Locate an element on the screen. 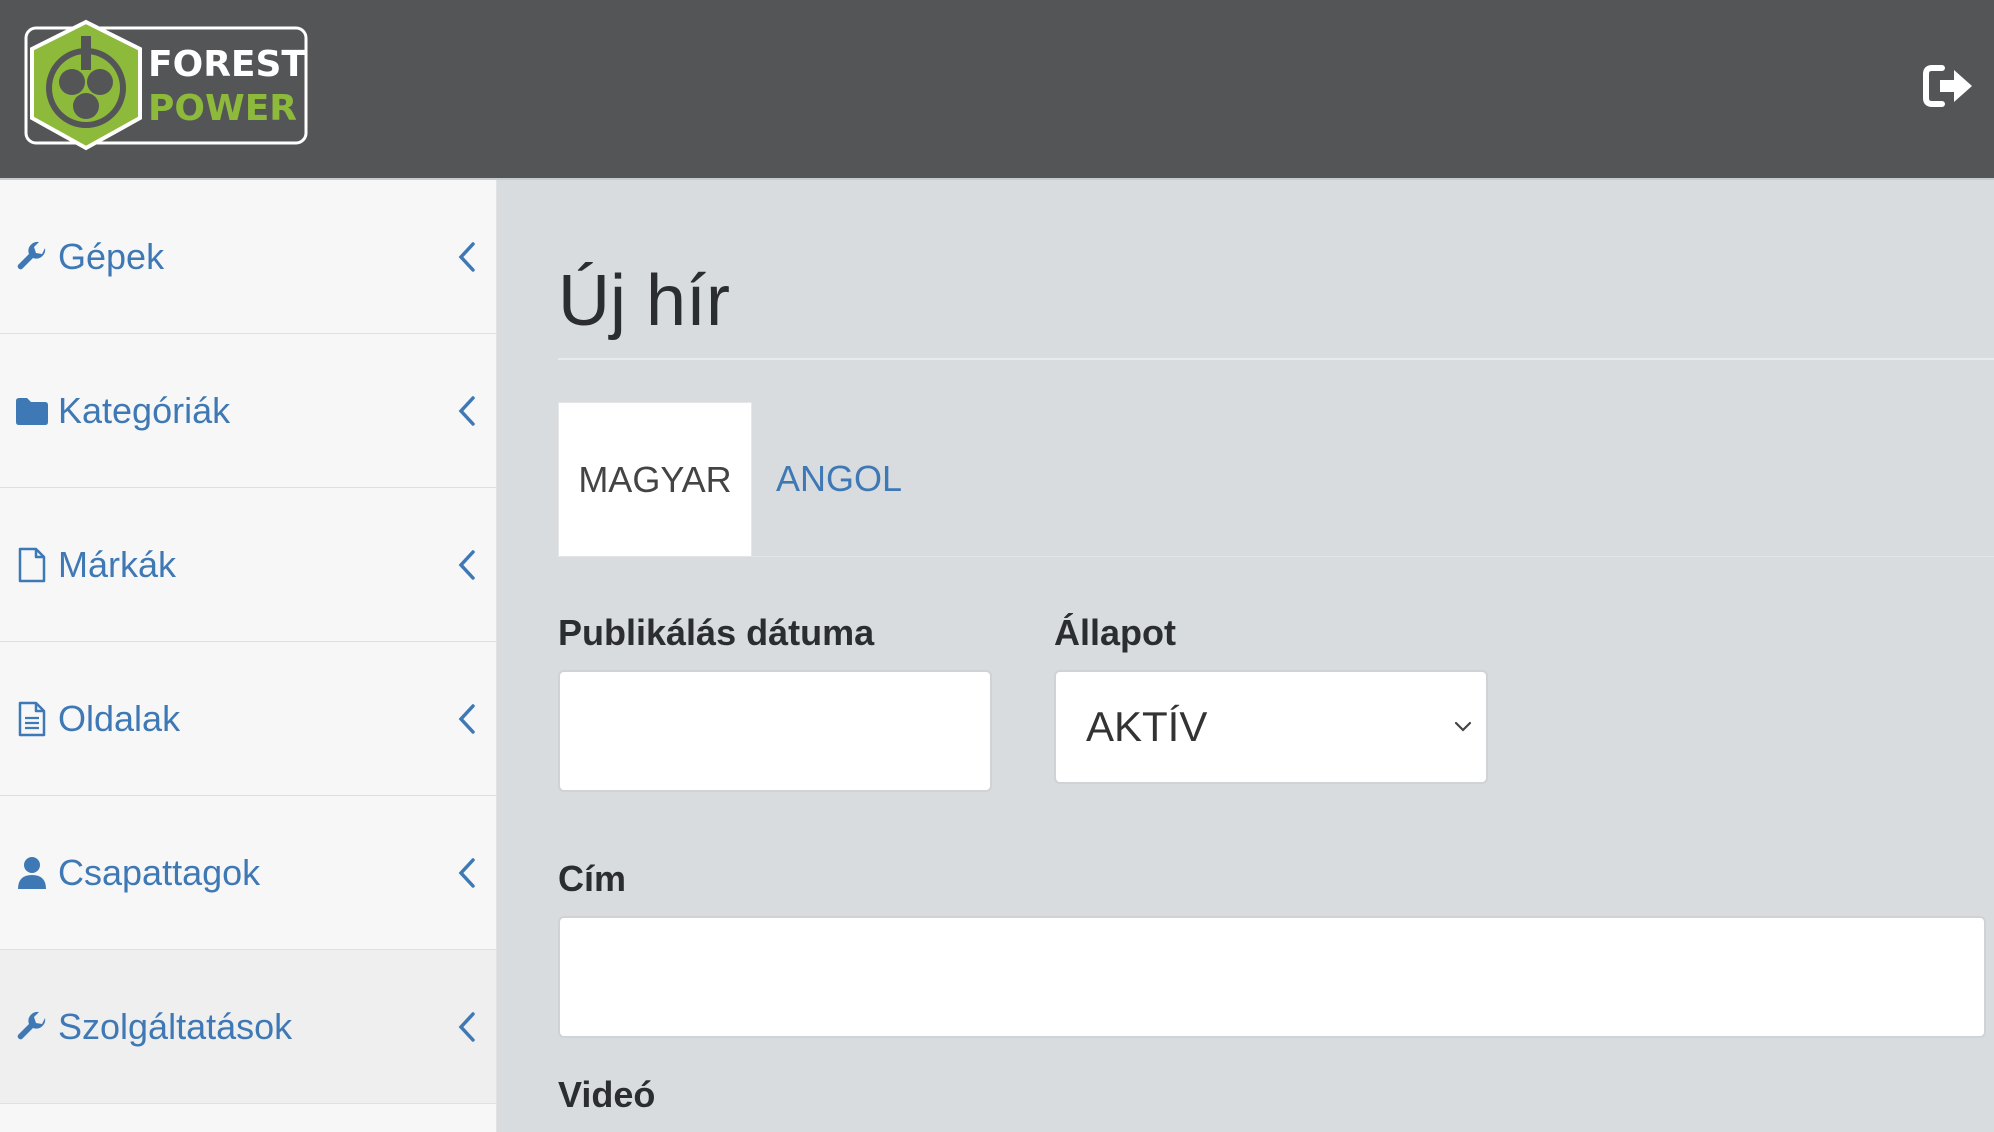  folder-icon is located at coordinates (32, 411).